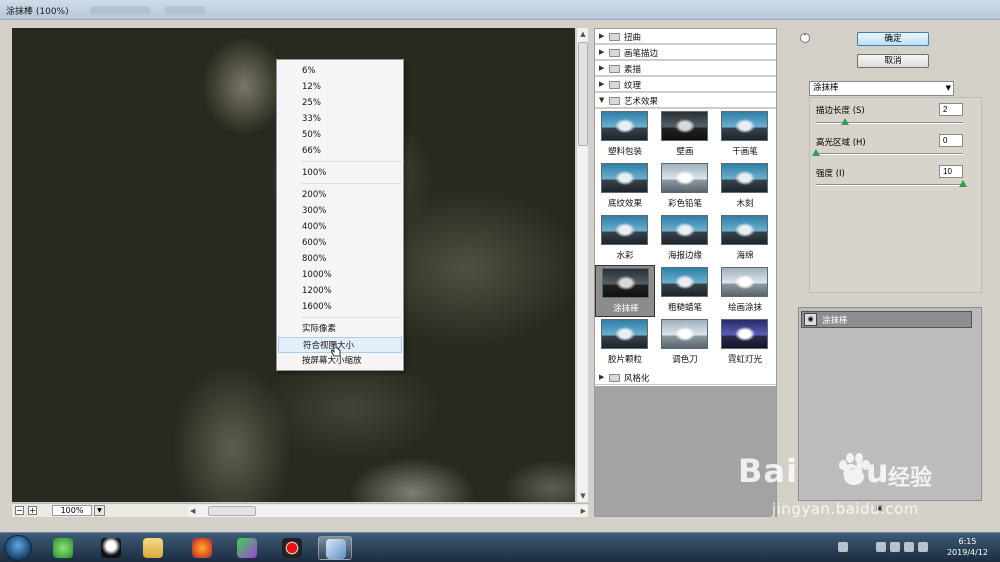 The image size is (1000, 562). I want to click on volume-icon, so click(909, 547).